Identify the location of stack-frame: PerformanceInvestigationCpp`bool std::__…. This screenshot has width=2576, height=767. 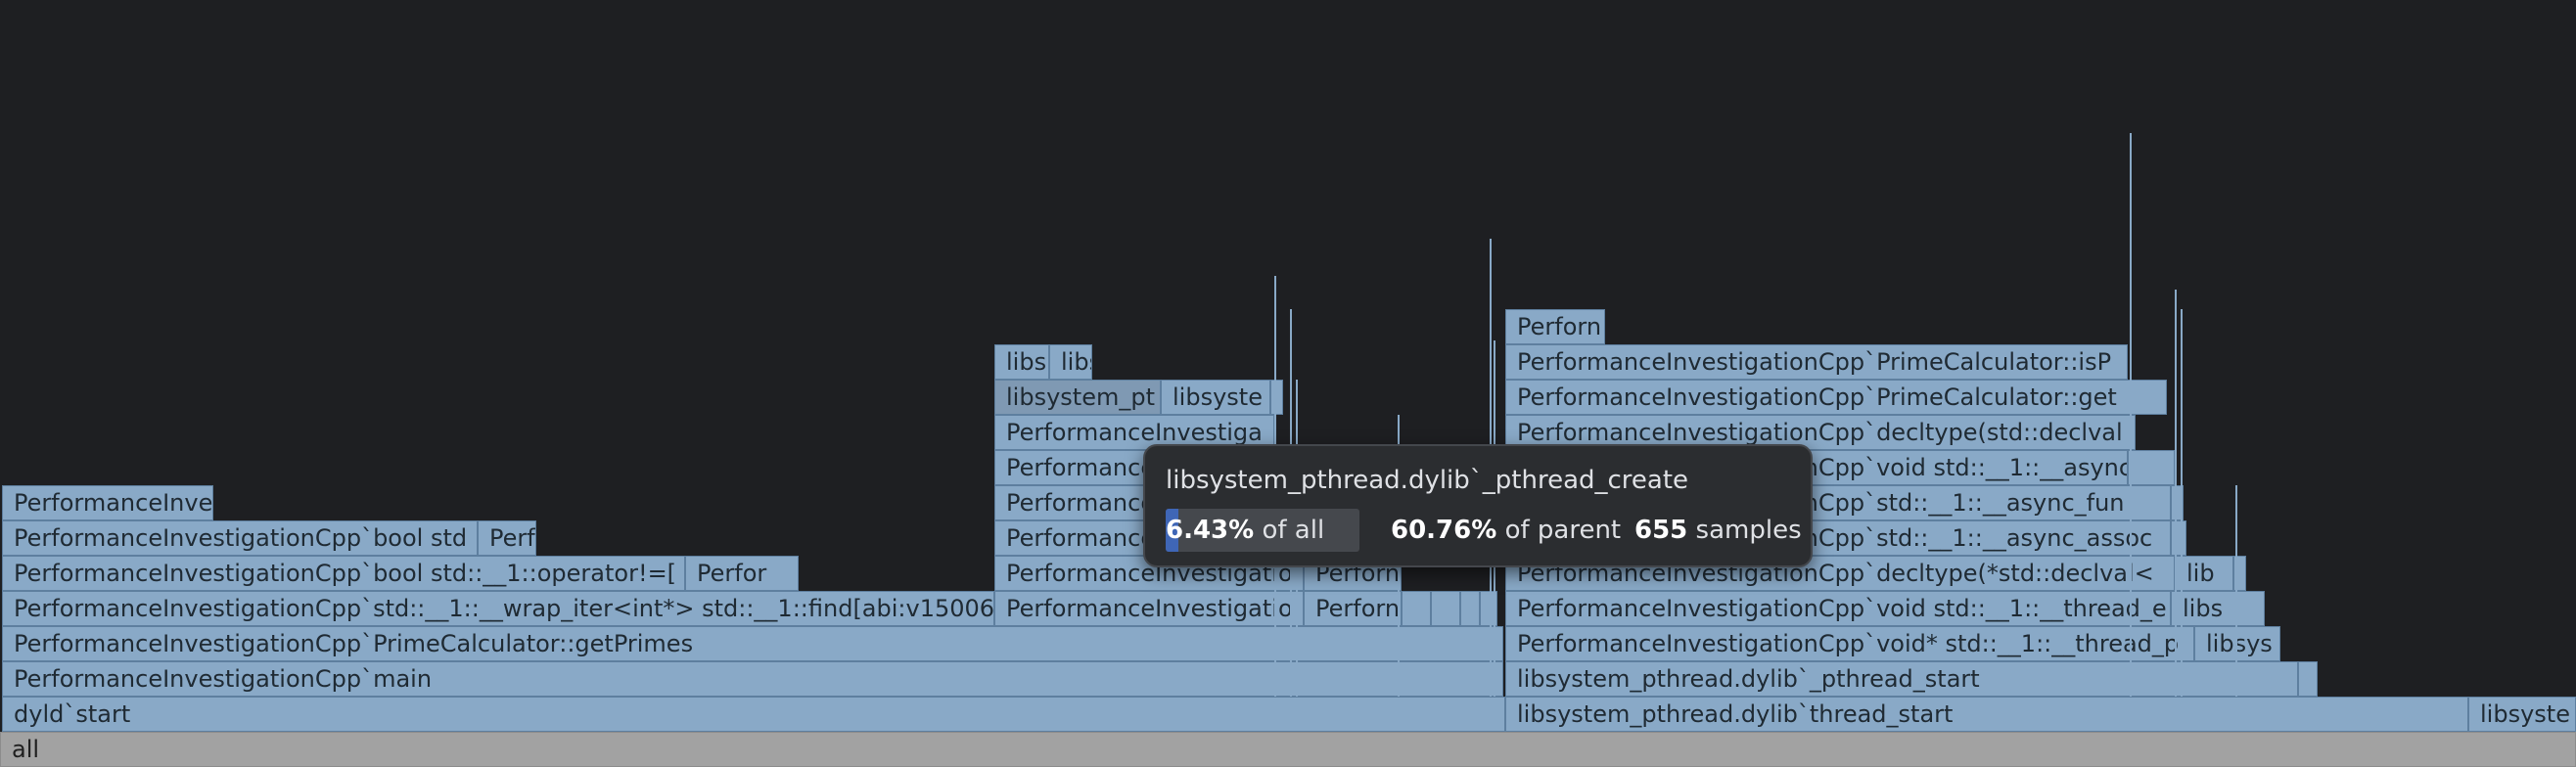
(344, 574).